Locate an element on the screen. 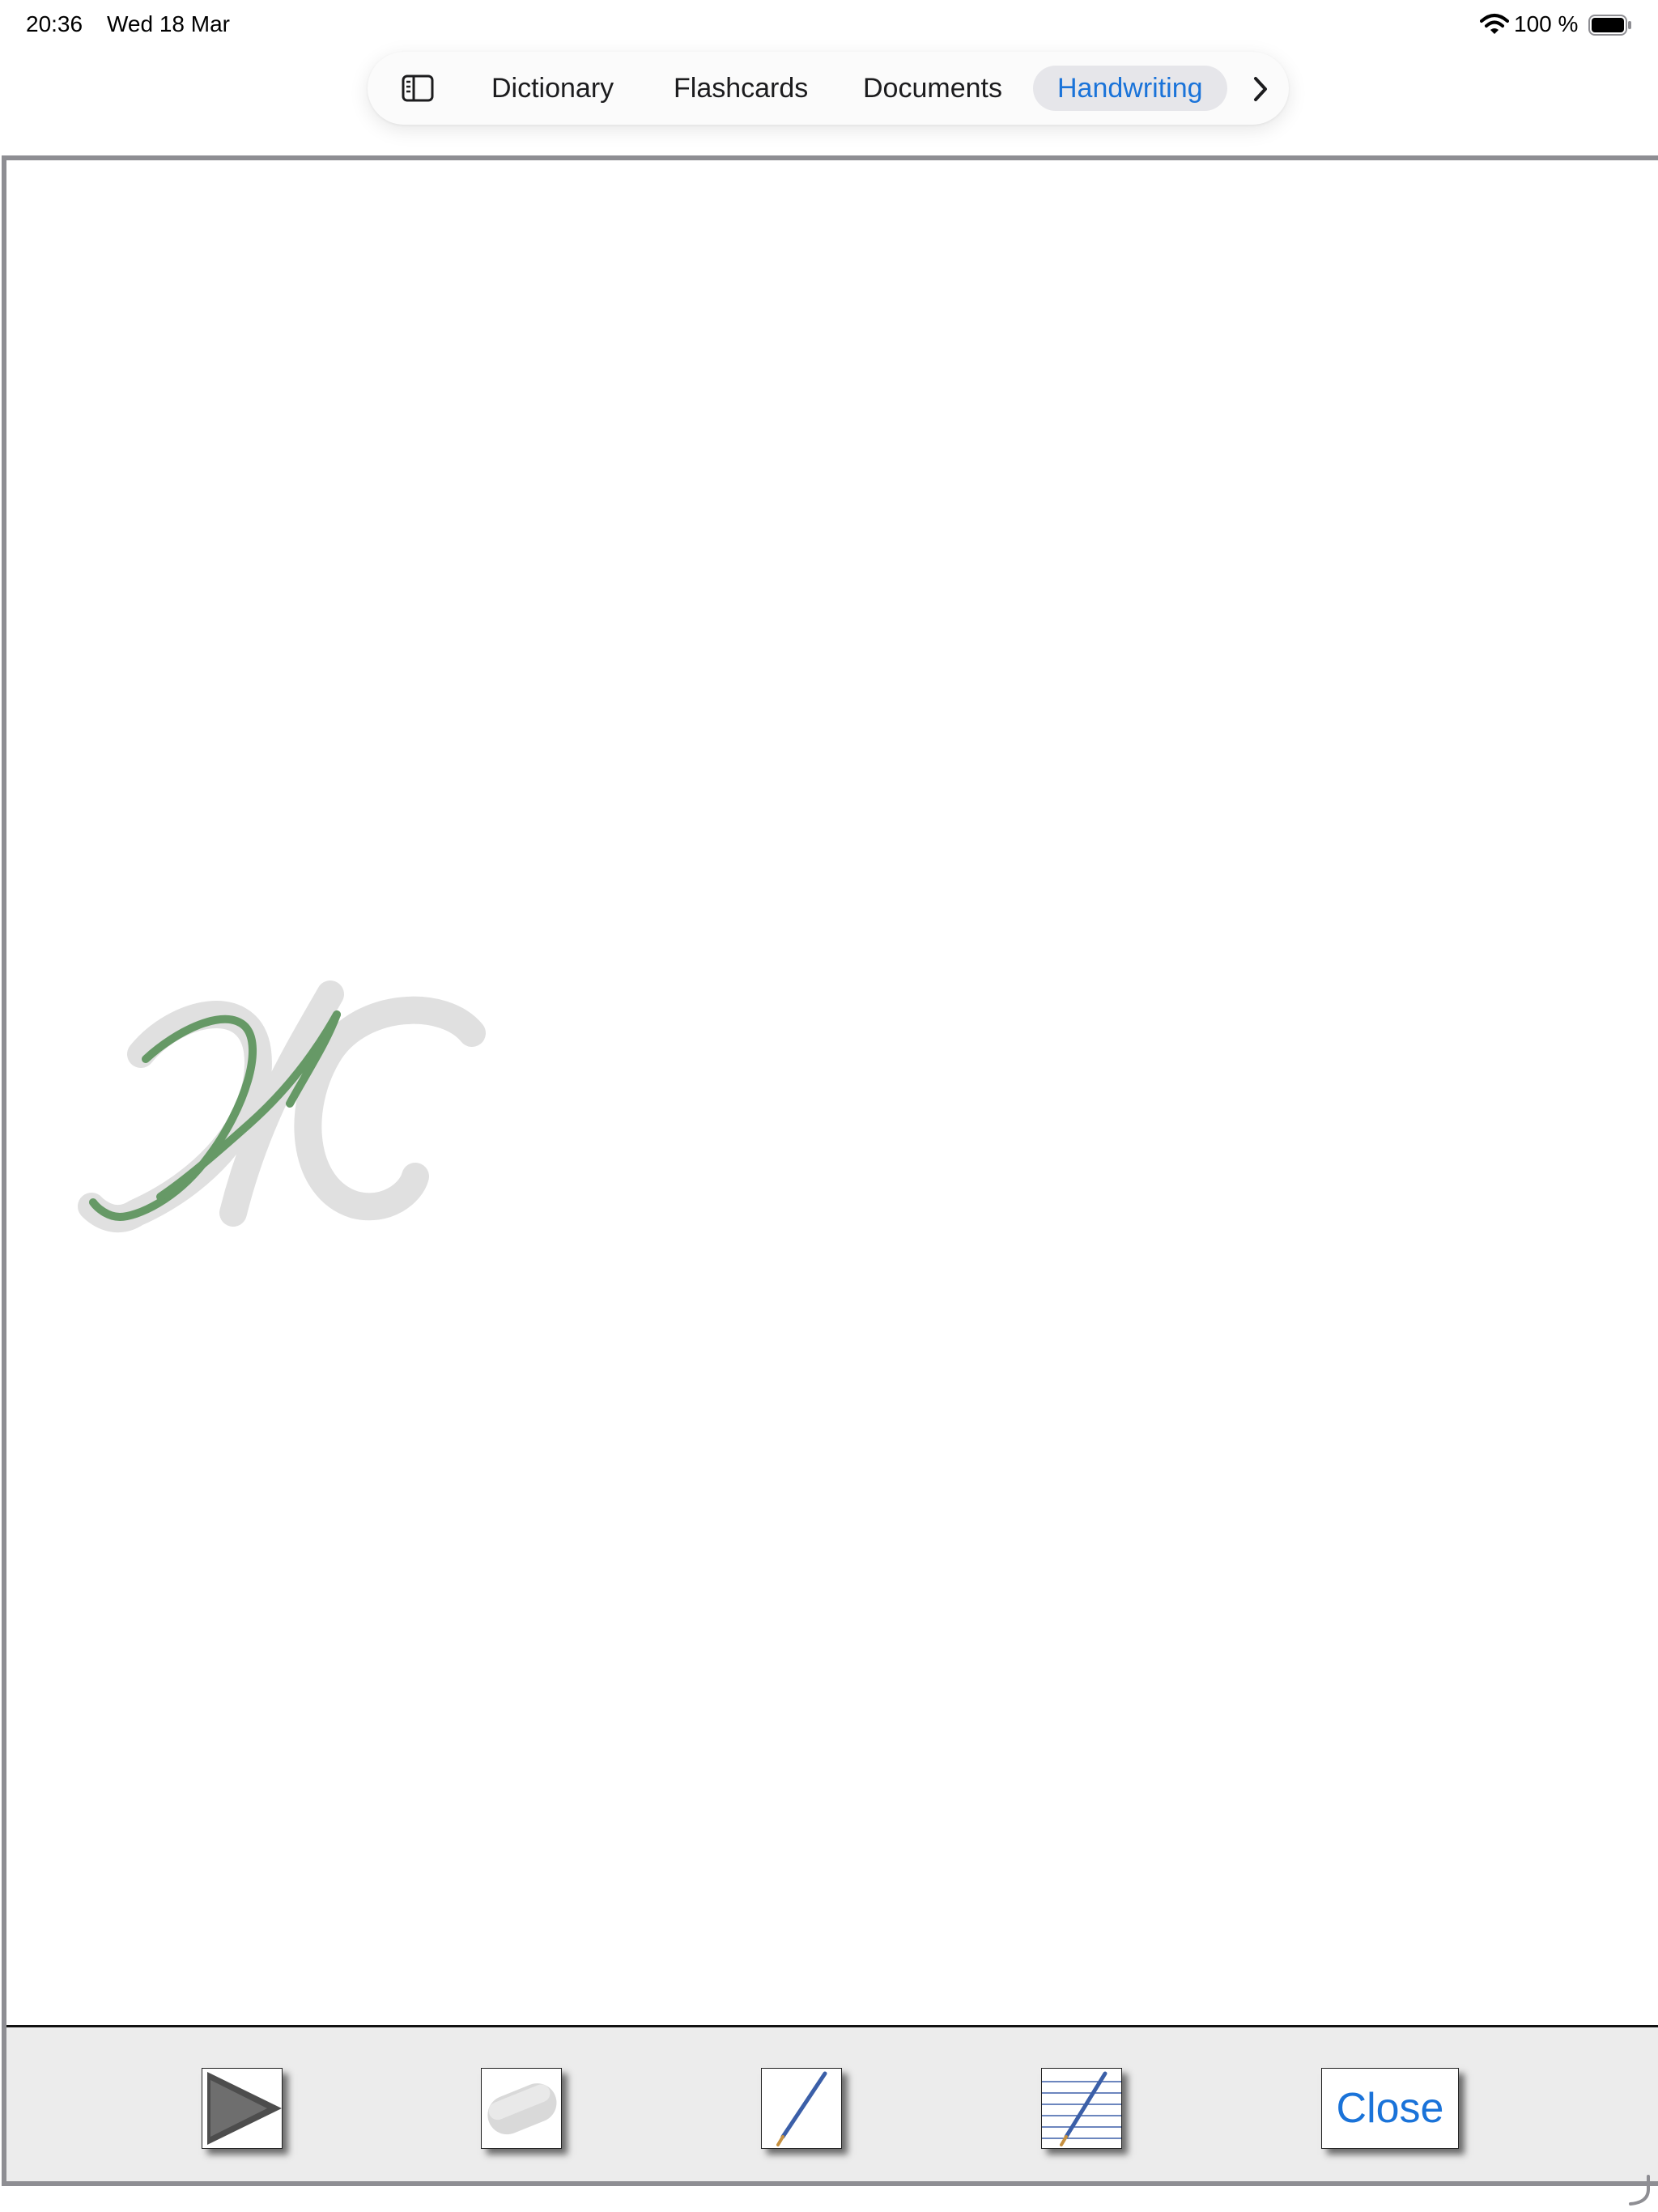  pencil-icon is located at coordinates (801, 2109).